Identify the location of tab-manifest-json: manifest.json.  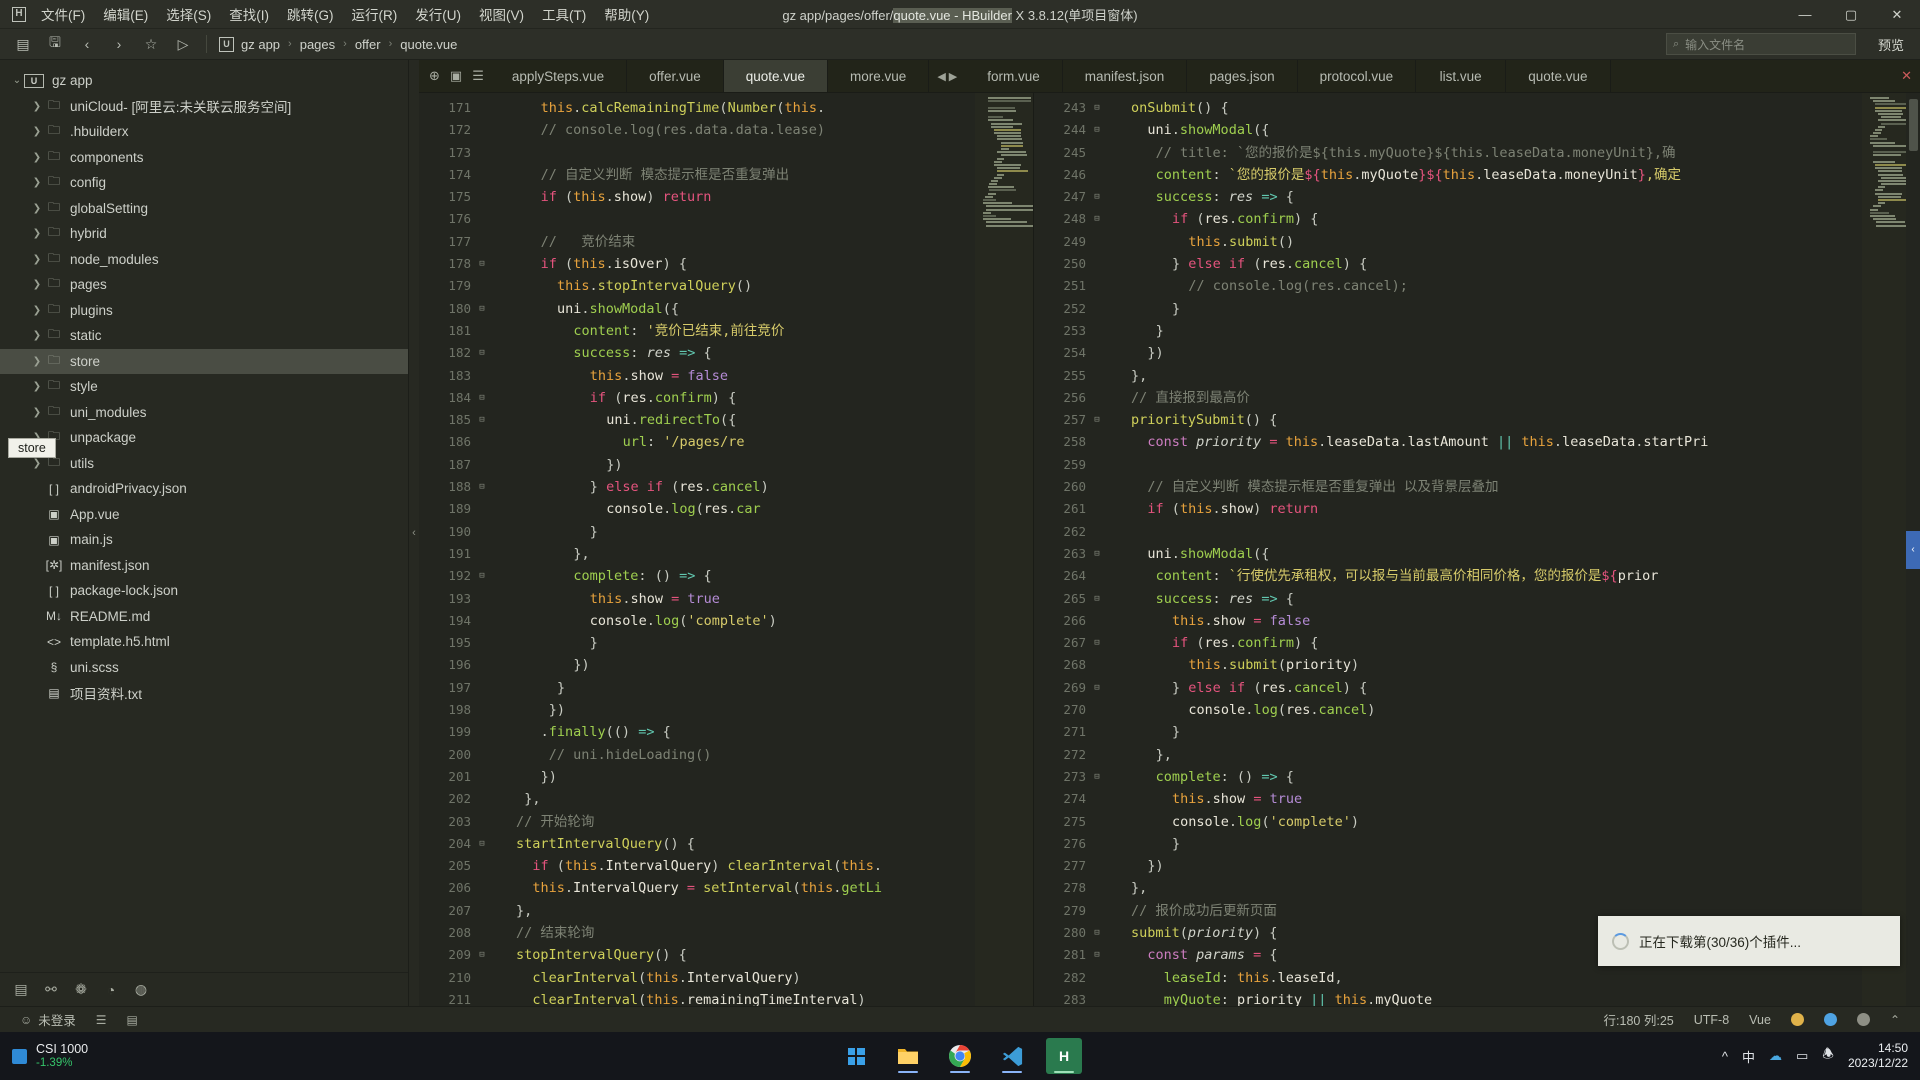
(1125, 76).